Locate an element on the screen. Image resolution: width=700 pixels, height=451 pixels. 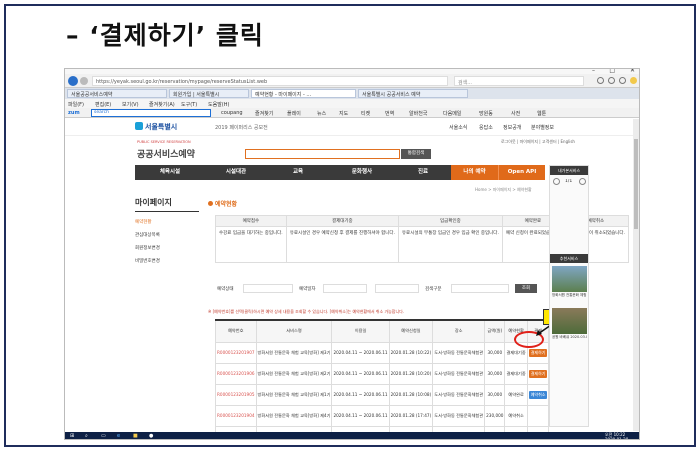
row-4-amount: 230,000 is located at coordinates (495, 415).